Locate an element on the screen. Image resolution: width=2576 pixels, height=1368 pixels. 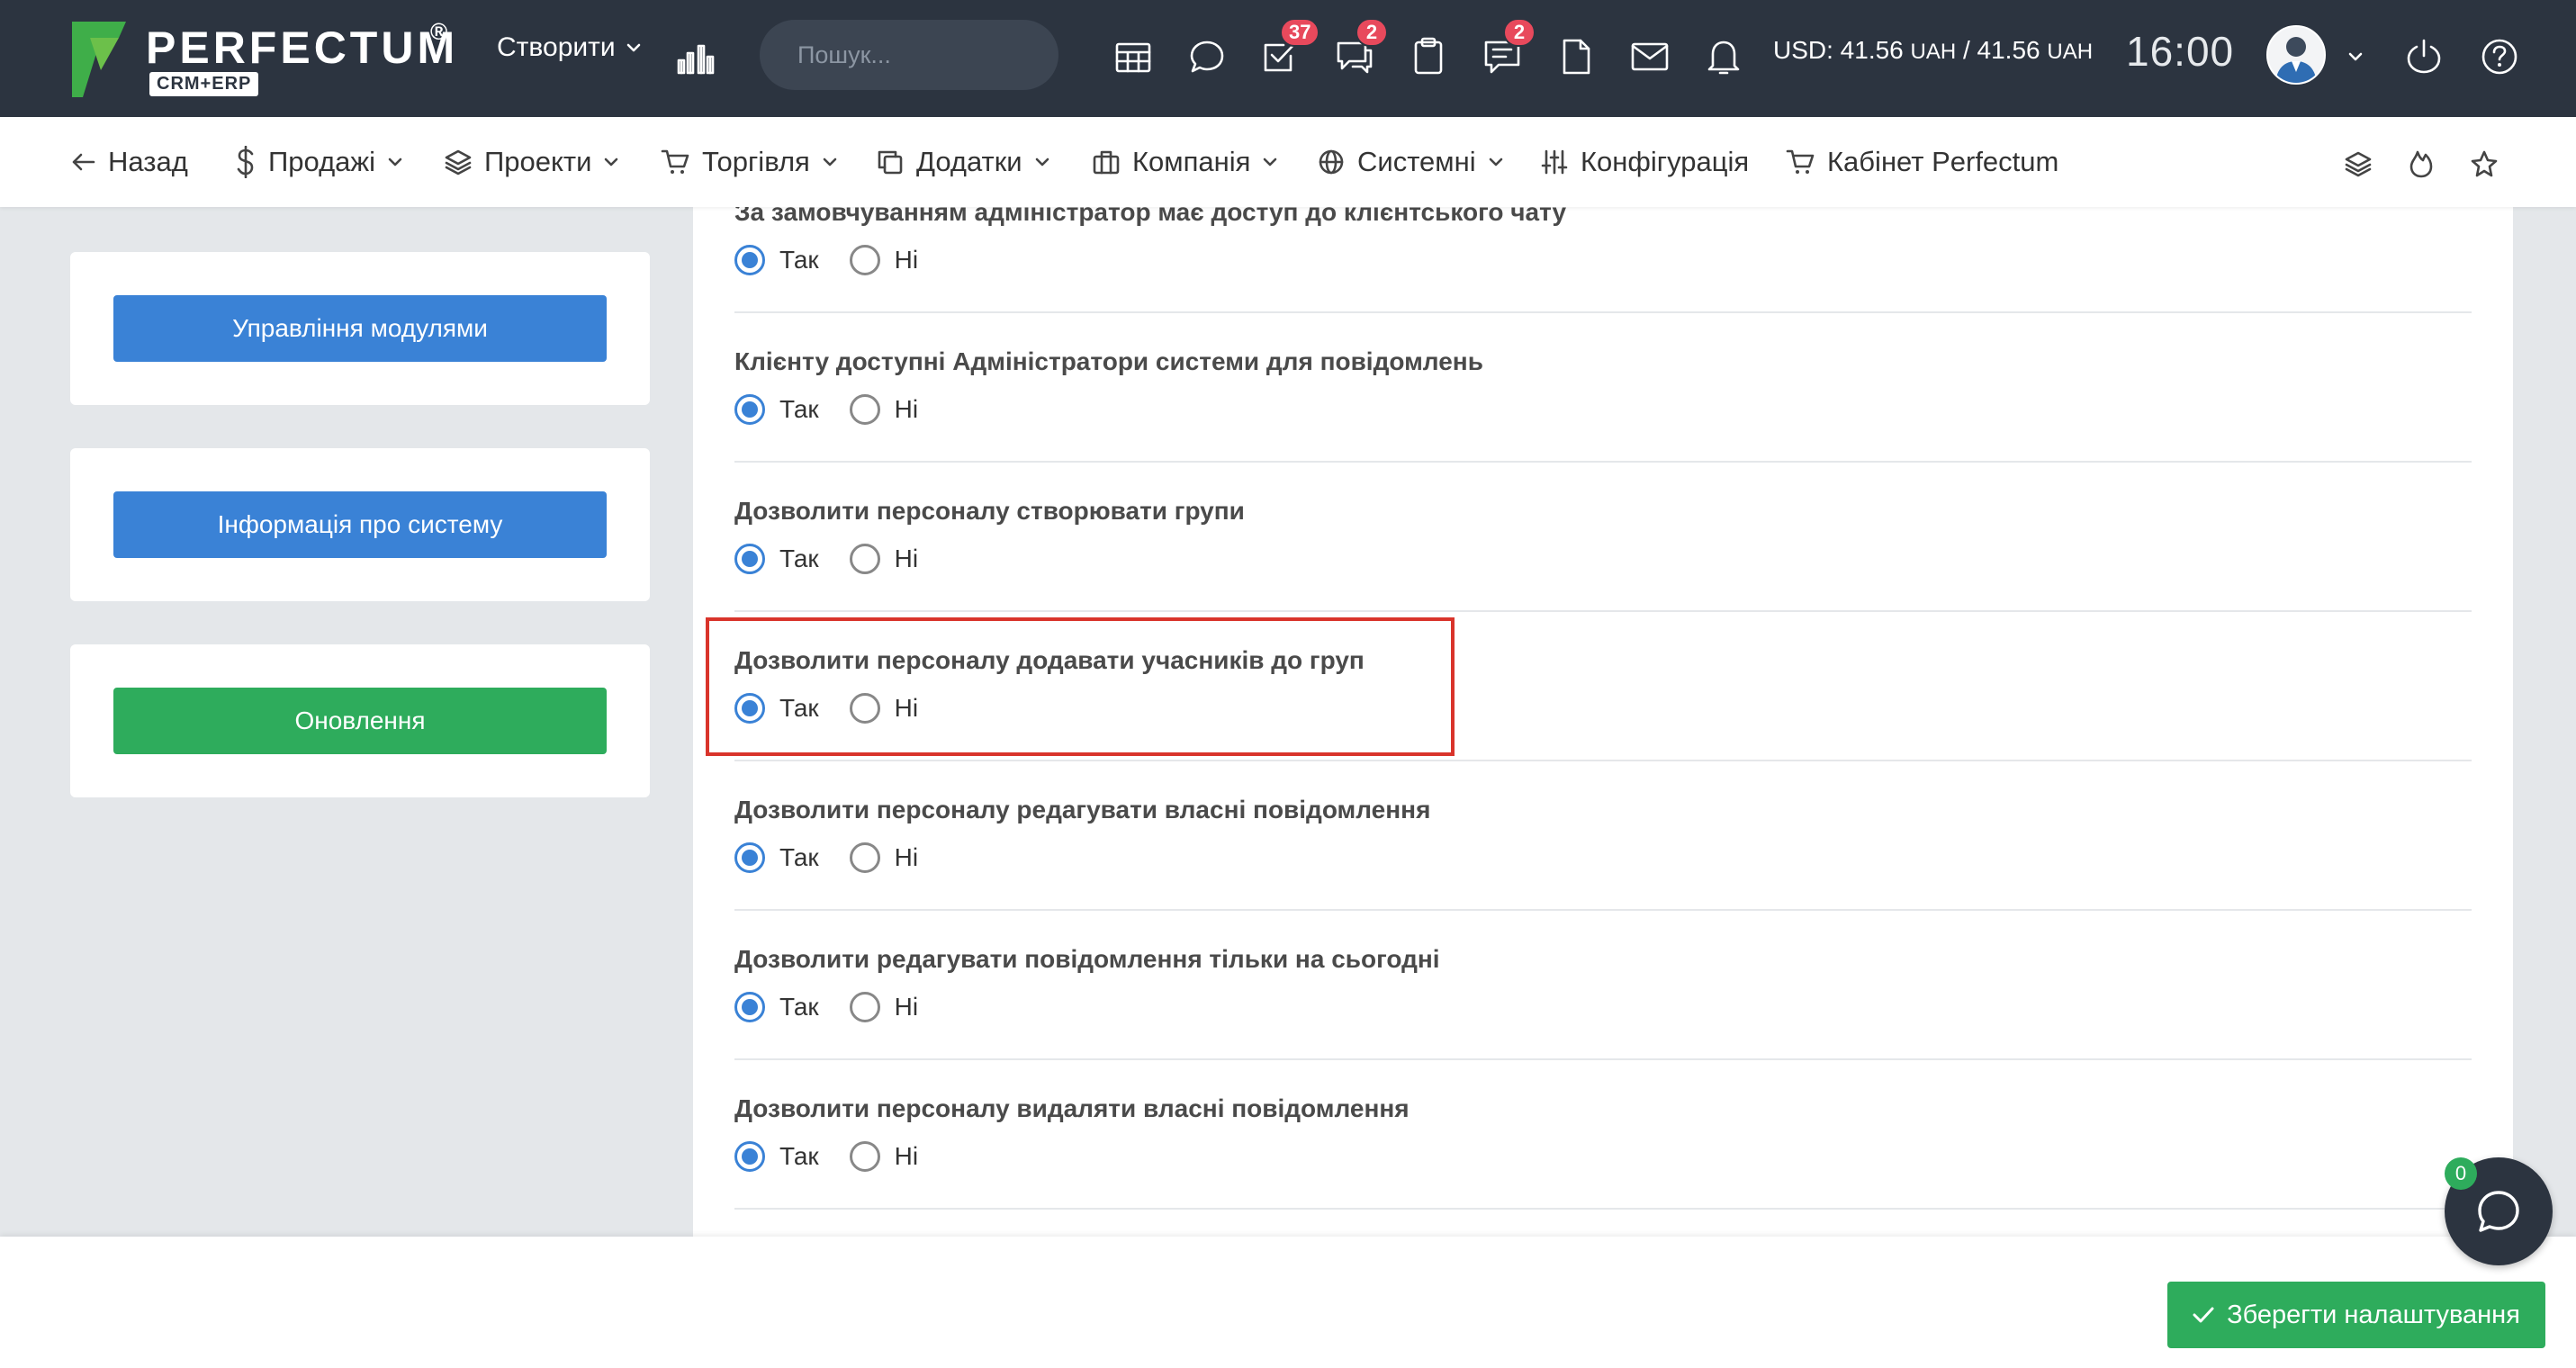
system-info-panel: Інформація про систему is located at coordinates (360, 525).